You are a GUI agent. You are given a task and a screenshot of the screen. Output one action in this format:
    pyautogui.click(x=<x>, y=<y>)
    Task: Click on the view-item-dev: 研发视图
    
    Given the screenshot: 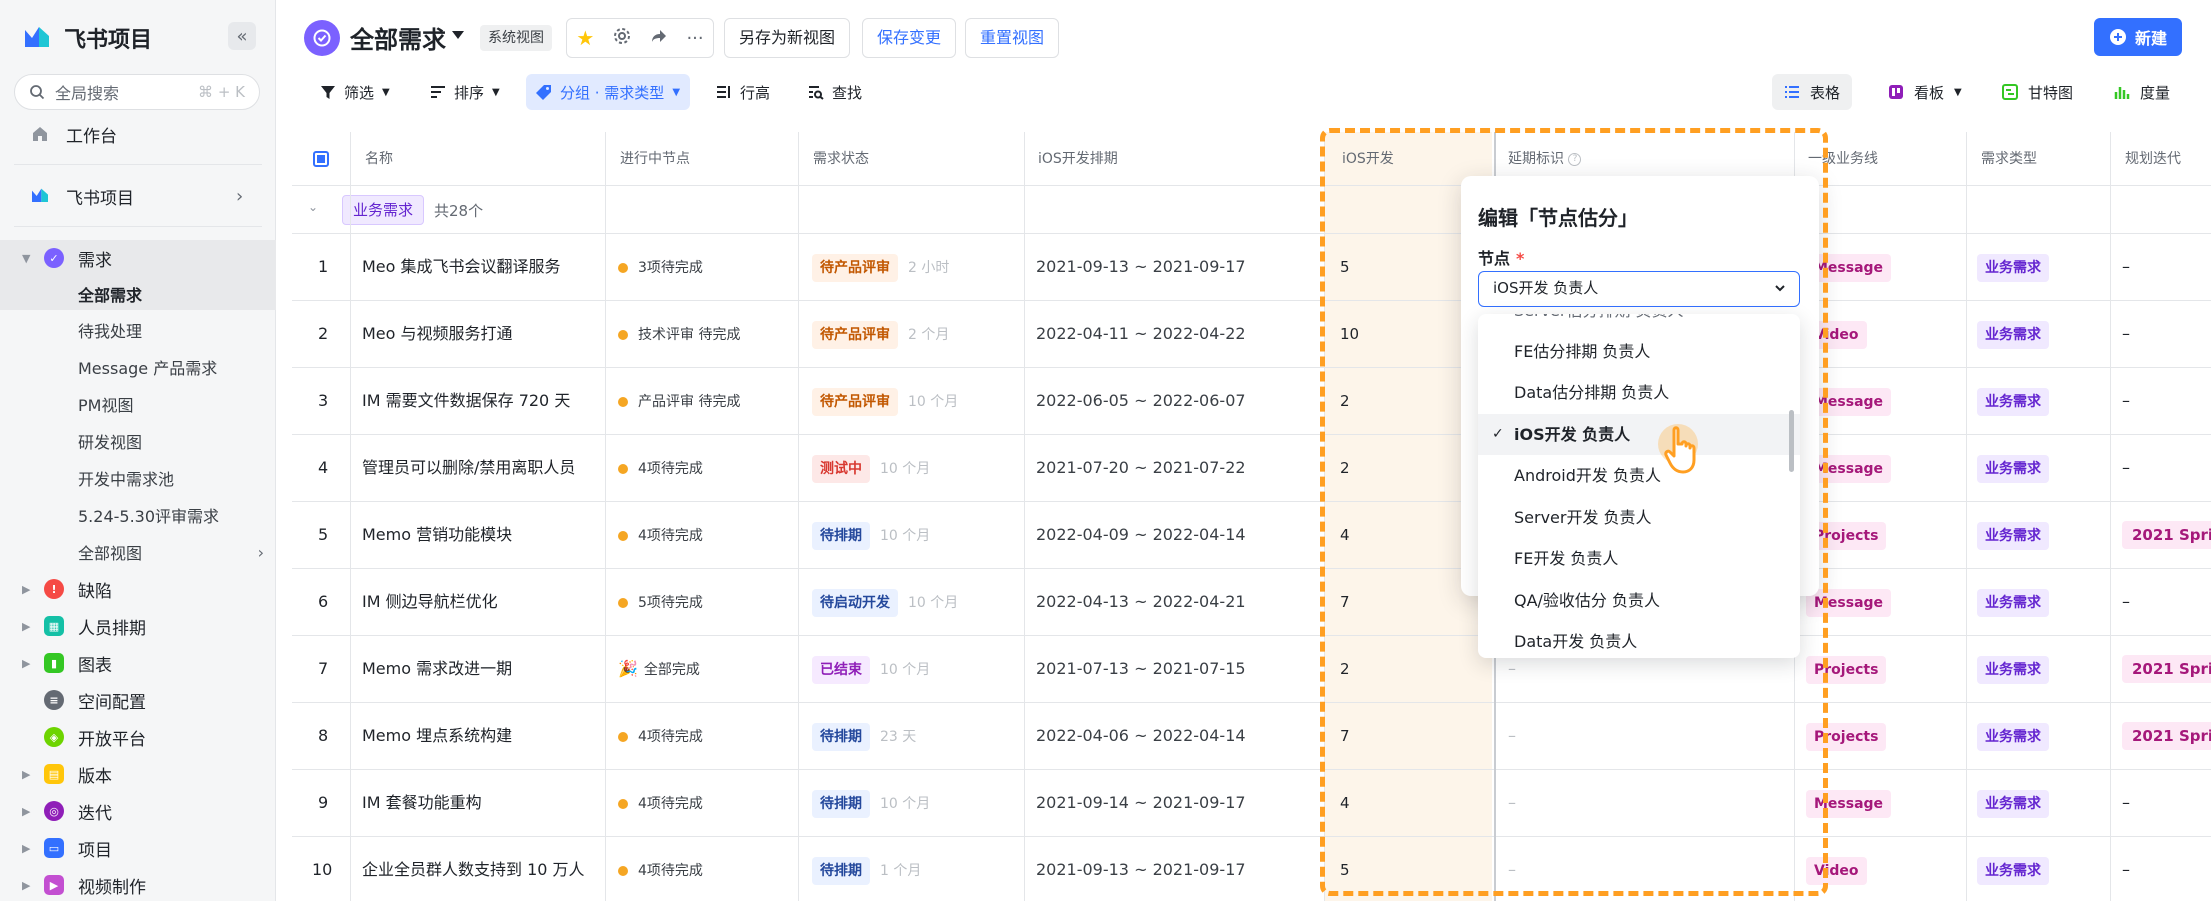 What is the action you would take?
    pyautogui.click(x=110, y=441)
    